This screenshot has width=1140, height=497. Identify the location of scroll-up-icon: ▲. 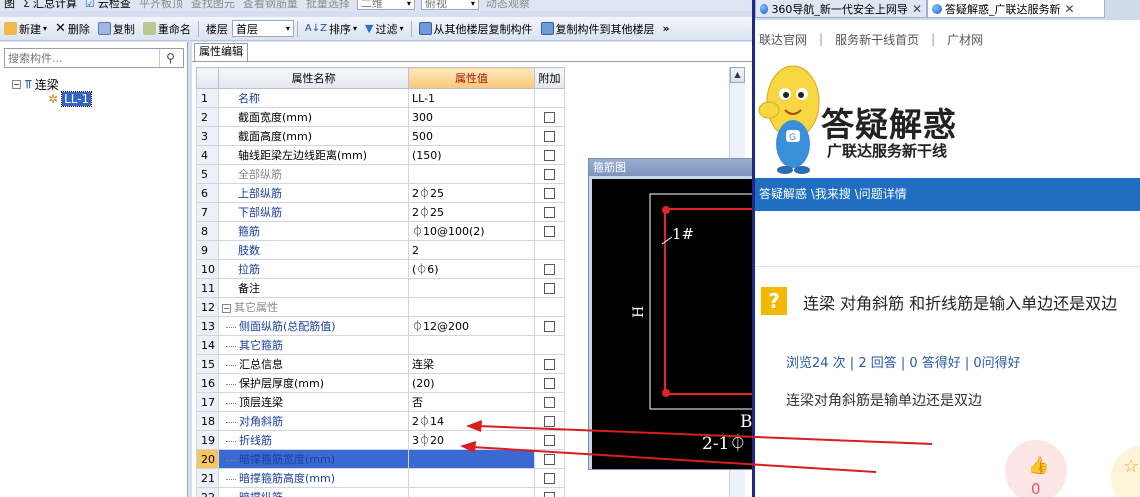
(737, 75).